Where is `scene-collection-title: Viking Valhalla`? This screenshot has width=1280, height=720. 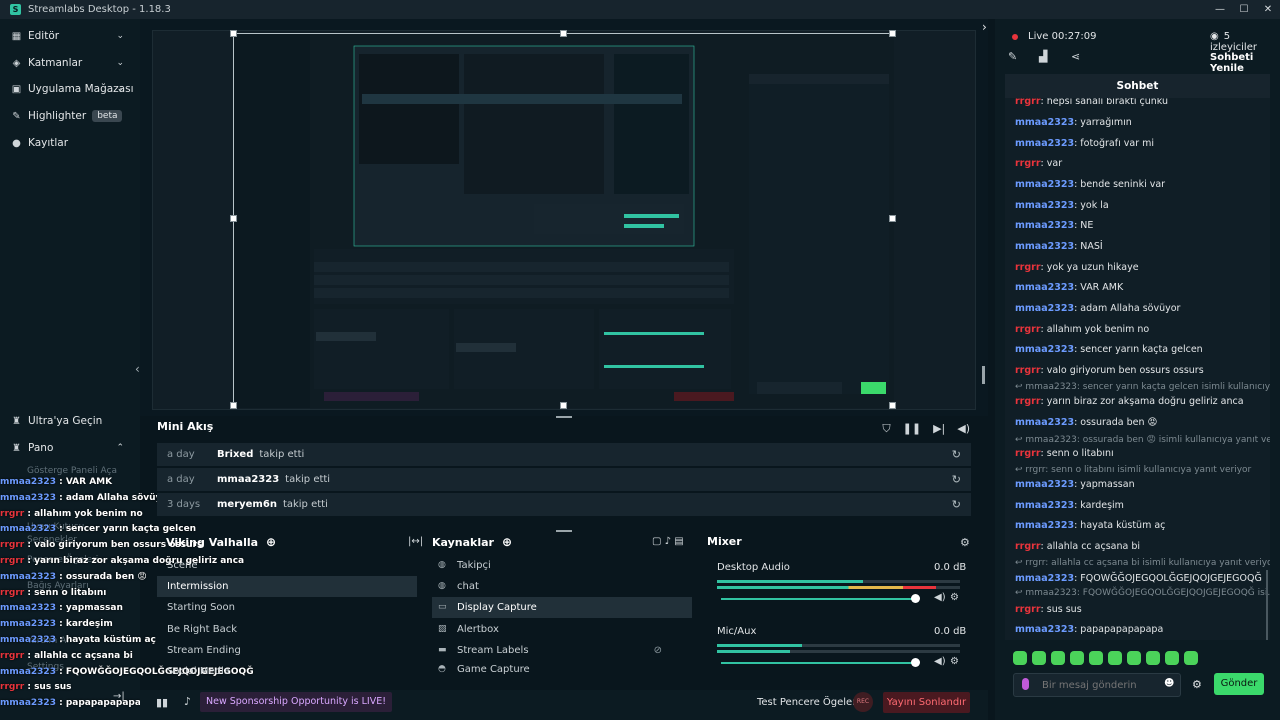
scene-collection-title: Viking Valhalla is located at coordinates (212, 542).